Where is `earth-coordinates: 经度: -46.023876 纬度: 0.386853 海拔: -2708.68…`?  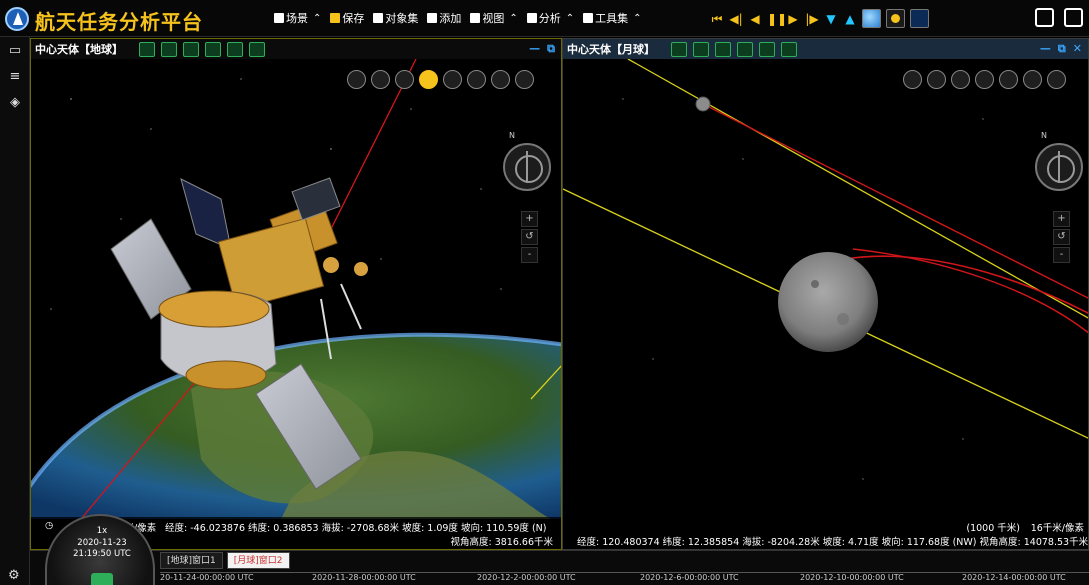
earth-coordinates: 经度: -46.023876 纬度: 0.386853 海拔: -2708.68… is located at coordinates (356, 528).